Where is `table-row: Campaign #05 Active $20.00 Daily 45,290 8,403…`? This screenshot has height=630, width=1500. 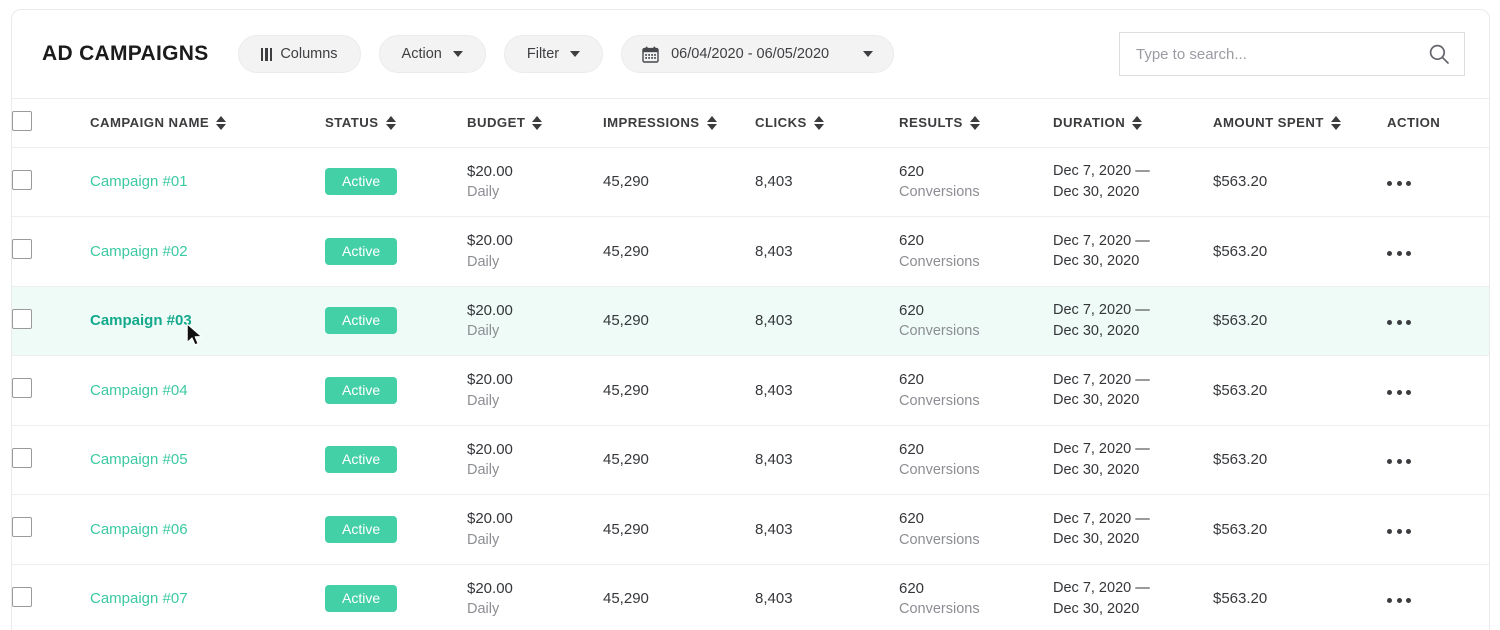
table-row: Campaign #05 Active $20.00 Daily 45,290 8,403… is located at coordinates (750, 460).